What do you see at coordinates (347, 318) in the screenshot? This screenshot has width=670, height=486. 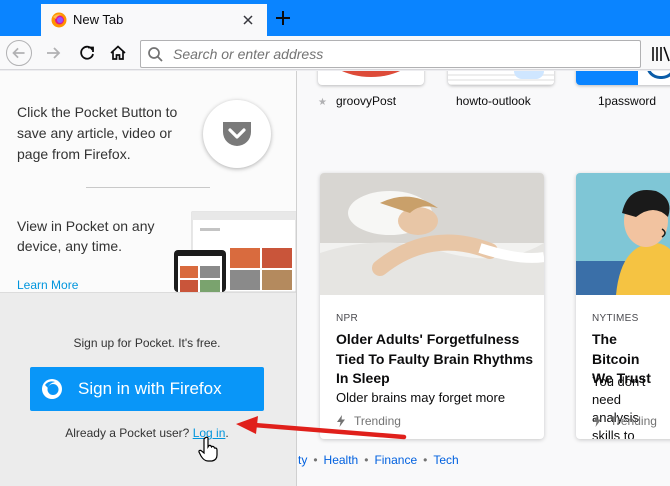 I see `story-source: NPR` at bounding box center [347, 318].